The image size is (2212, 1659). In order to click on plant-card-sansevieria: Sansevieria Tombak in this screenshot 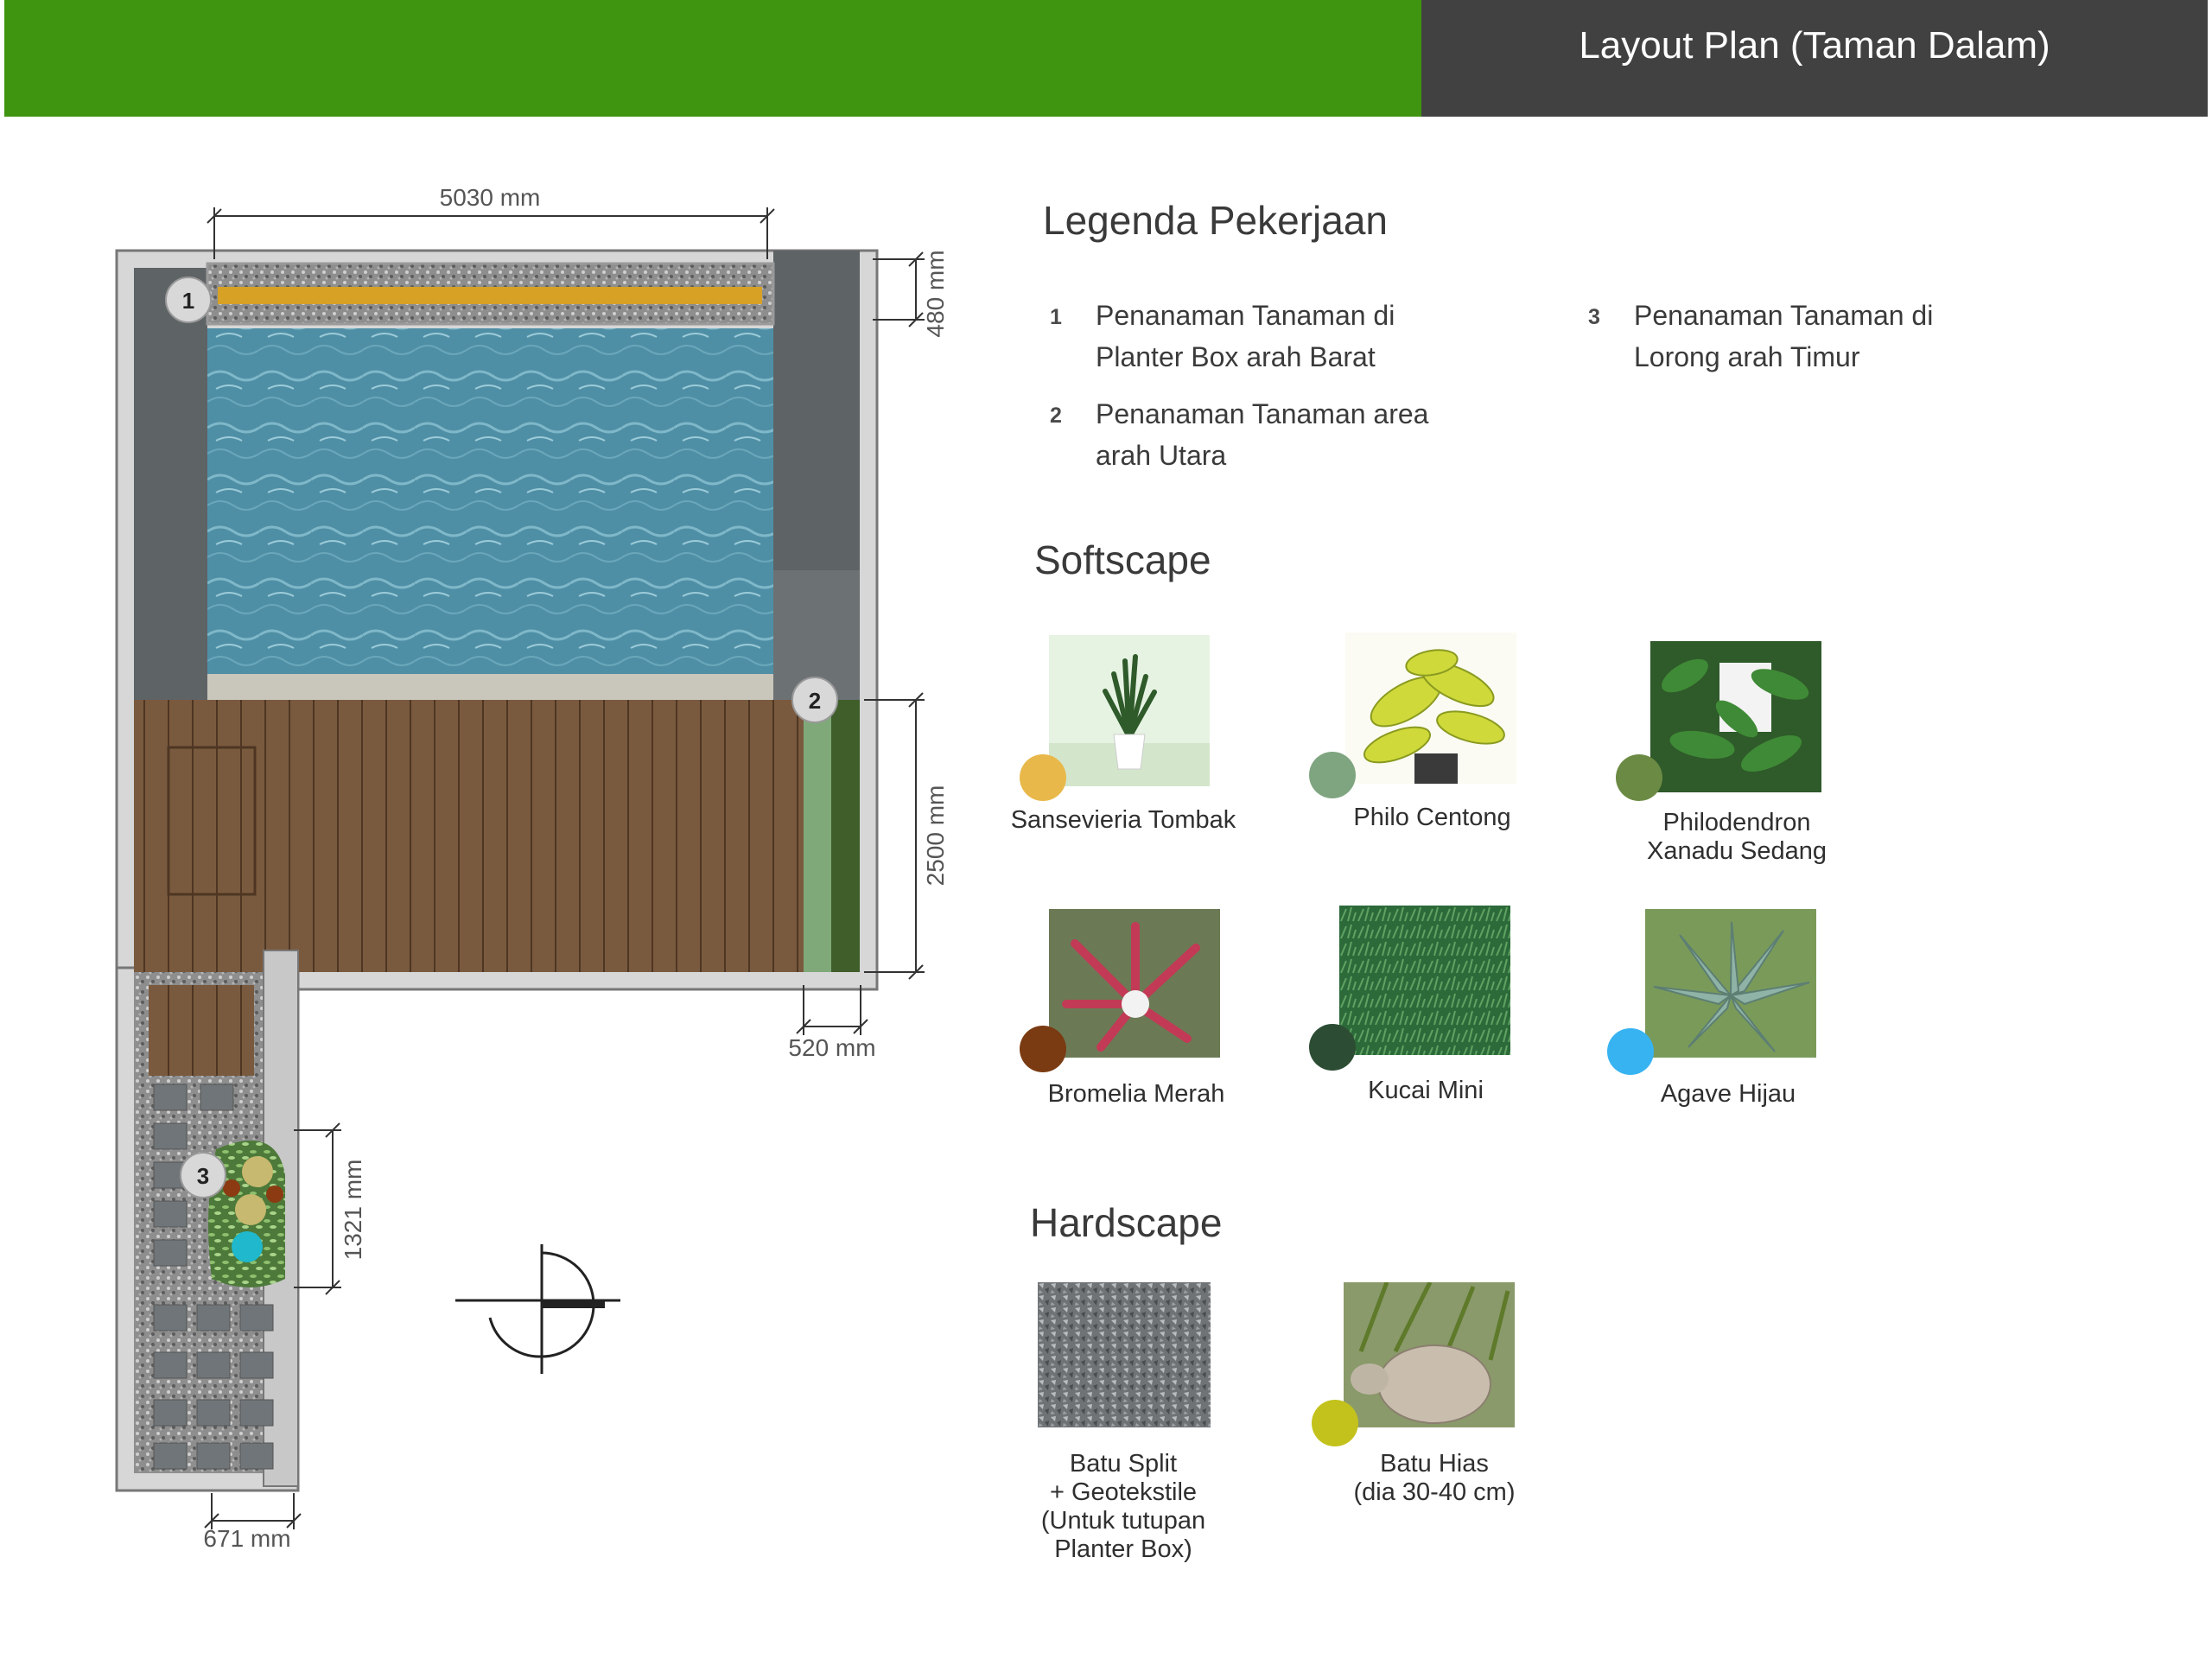, I will do `click(1123, 730)`.